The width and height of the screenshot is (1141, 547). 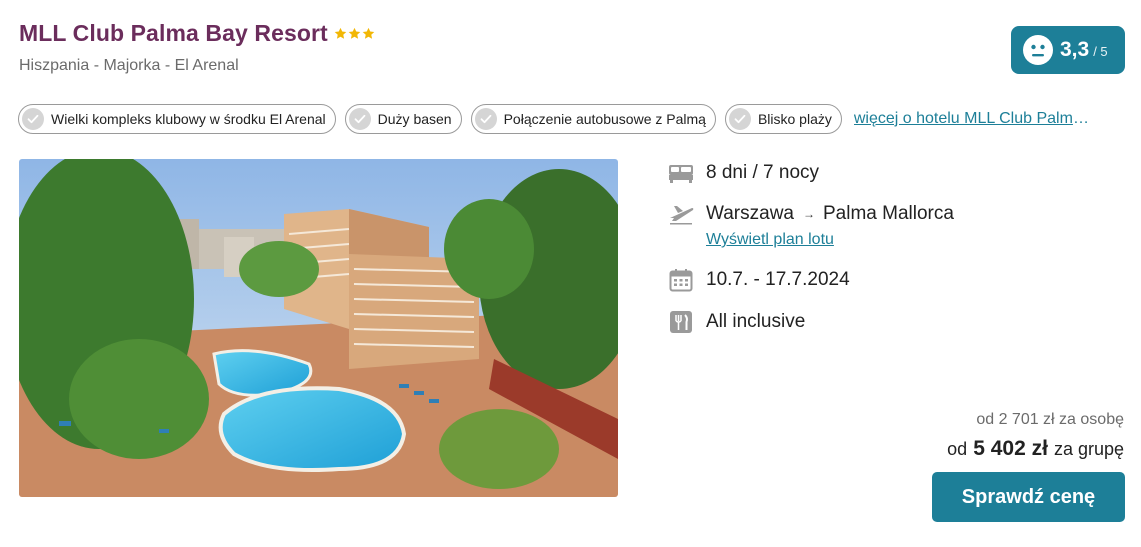 I want to click on tag-label: Blisko plaży, so click(x=794, y=119).